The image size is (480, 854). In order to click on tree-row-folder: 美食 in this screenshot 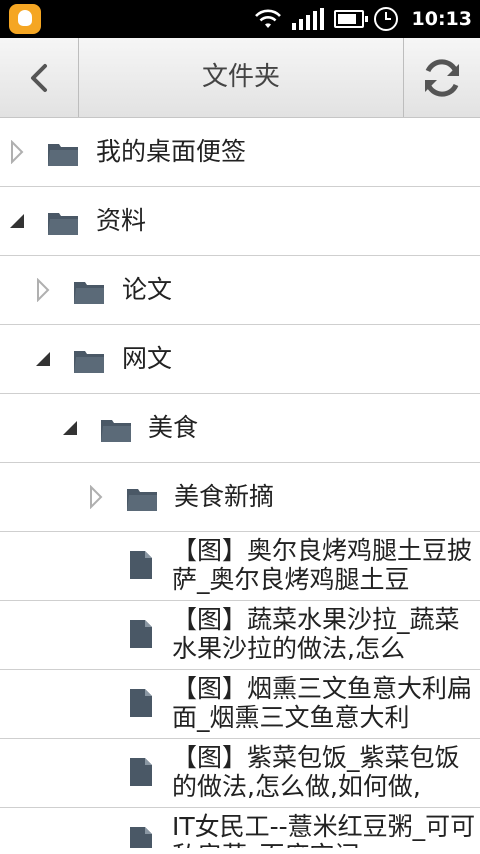, I will do `click(240, 428)`.